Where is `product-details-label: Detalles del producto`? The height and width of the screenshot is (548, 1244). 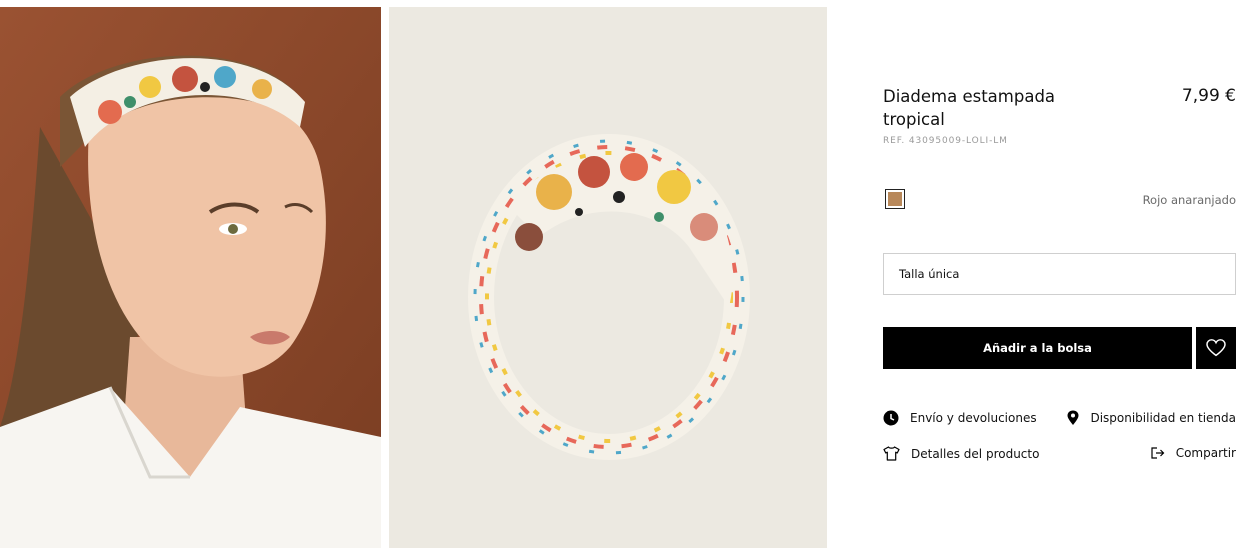 product-details-label: Detalles del producto is located at coordinates (975, 453).